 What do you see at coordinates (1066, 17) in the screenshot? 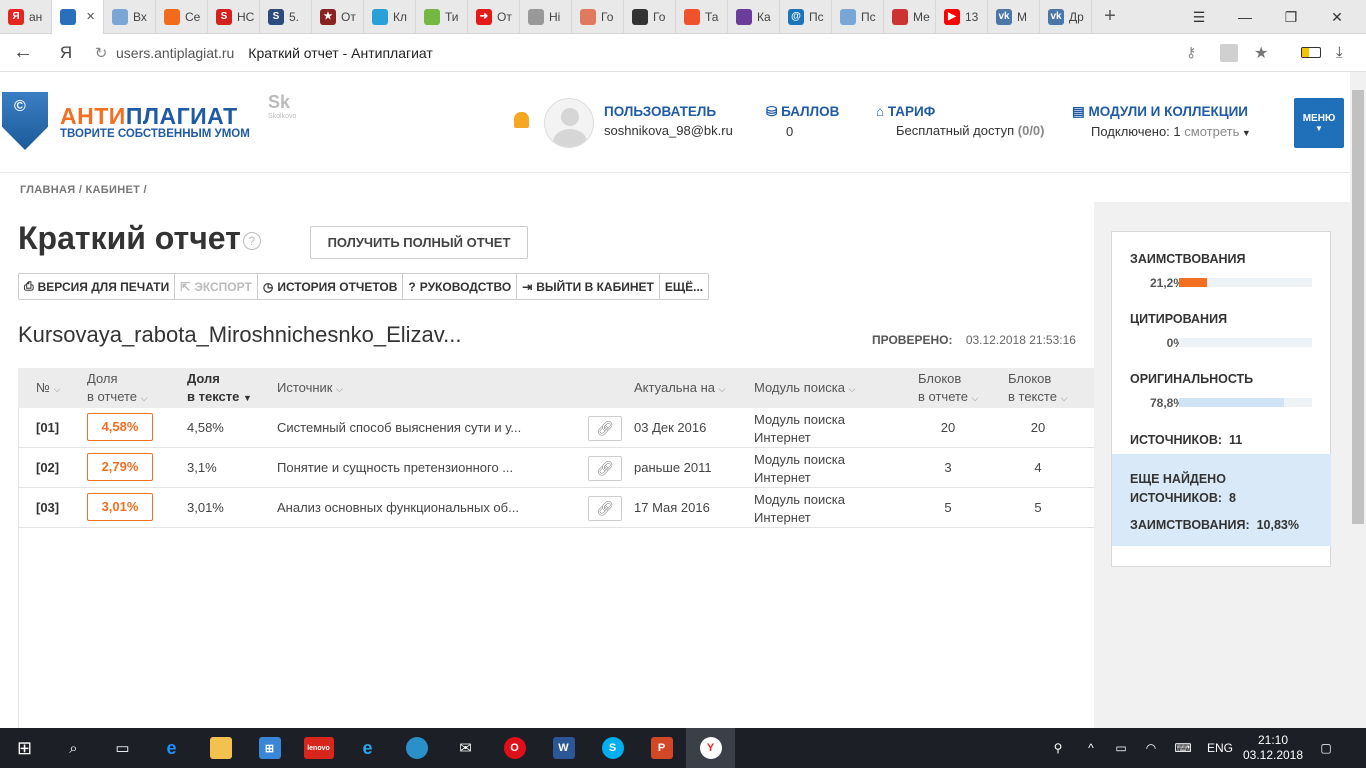
I see `browser-tab: vk Др` at bounding box center [1066, 17].